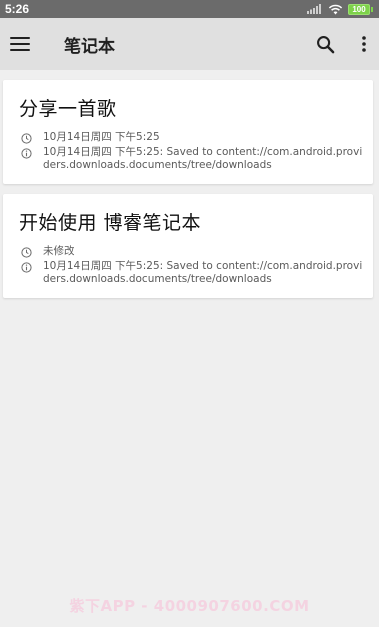 The image size is (379, 627). I want to click on note-title: 开始使用 博睿笔记本, so click(110, 223).